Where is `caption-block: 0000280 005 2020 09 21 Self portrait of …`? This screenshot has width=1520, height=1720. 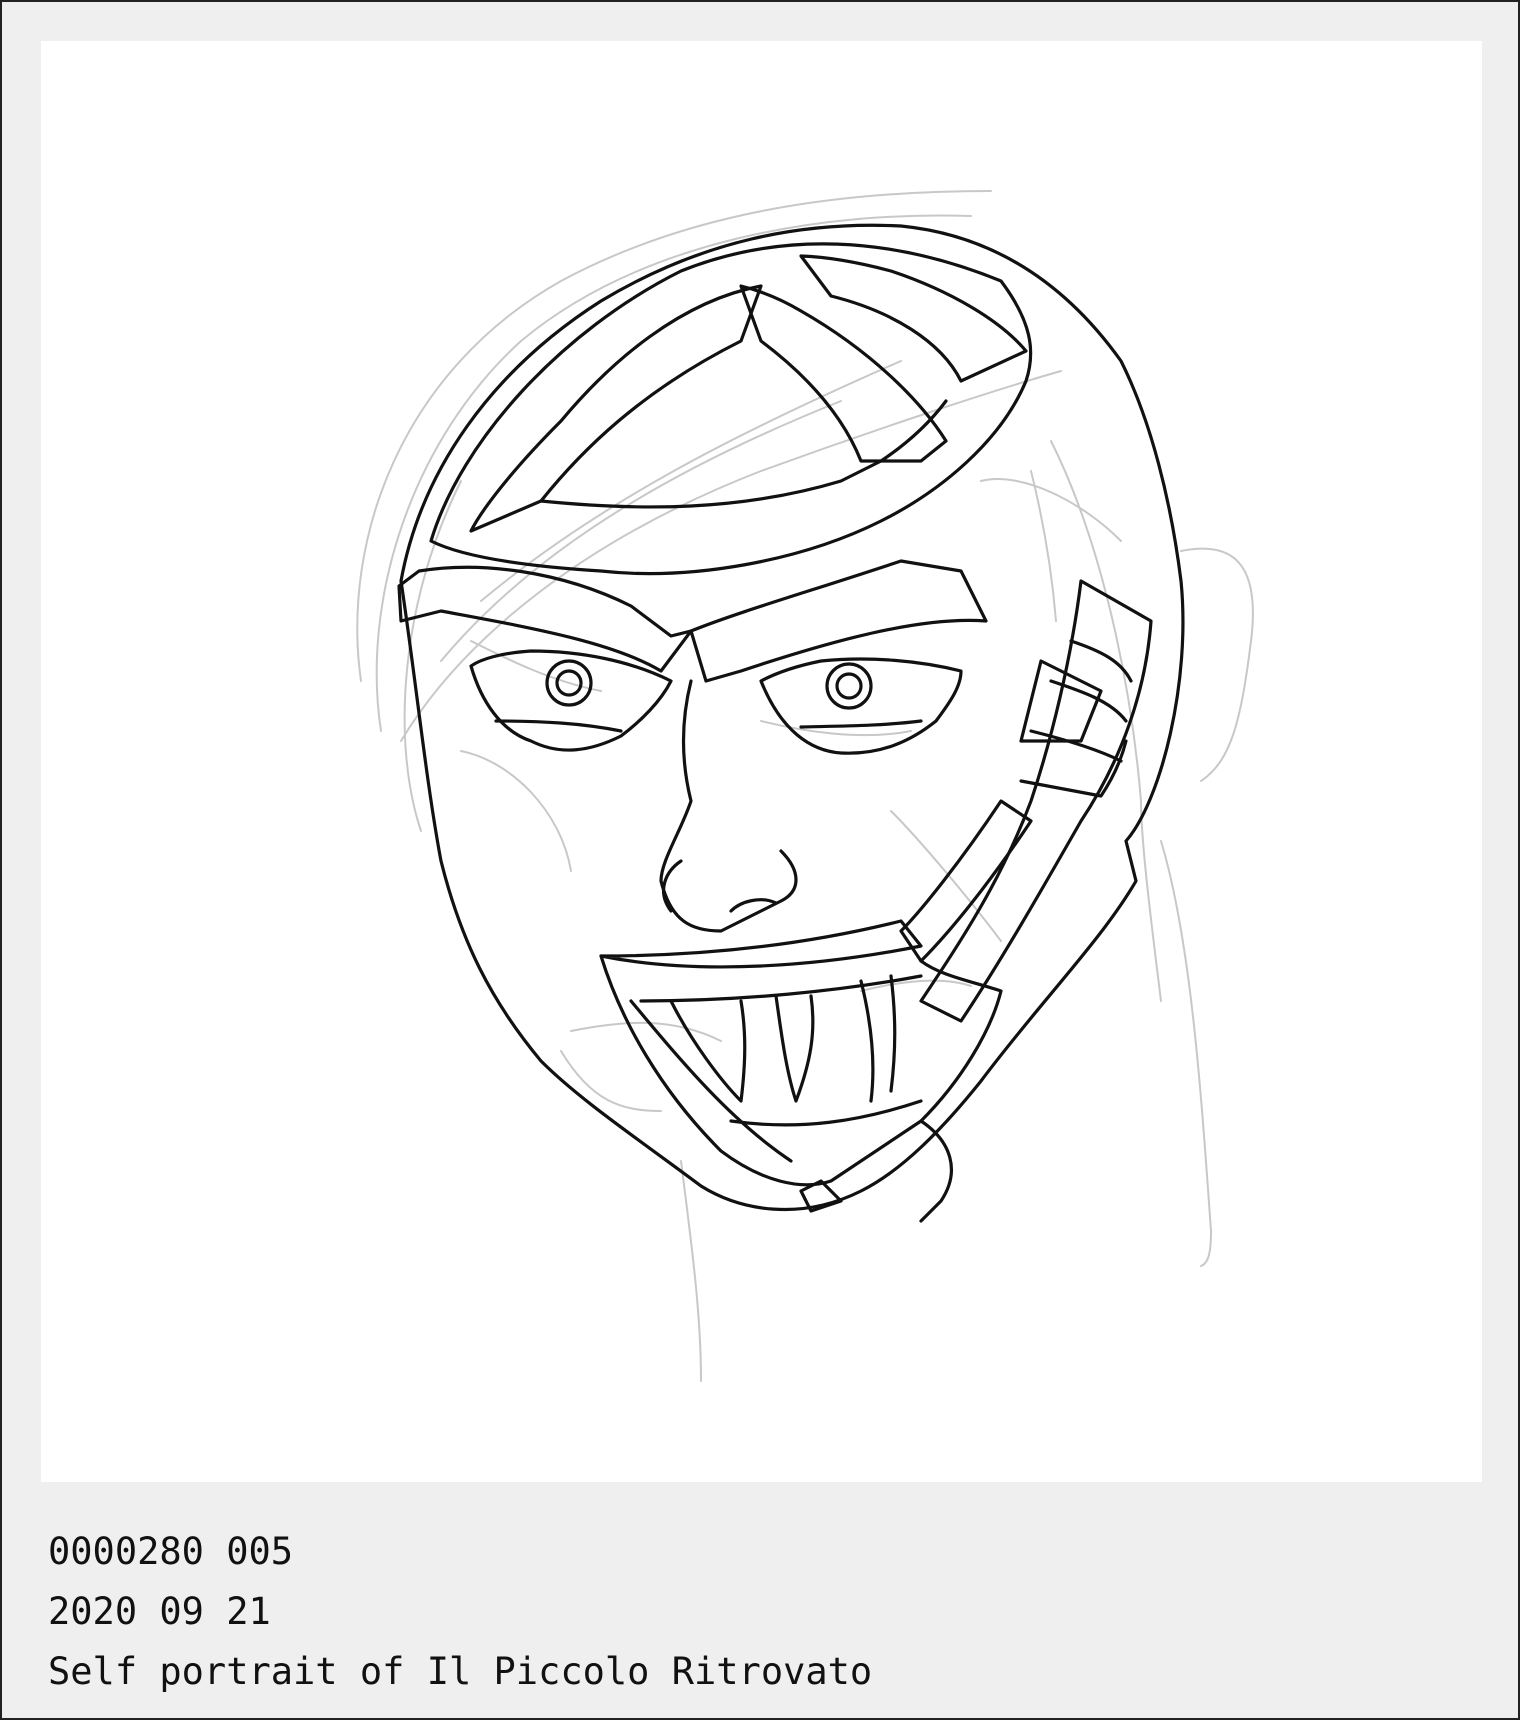 caption-block: 0000280 005 2020 09 21 Self portrait of … is located at coordinates (460, 1612).